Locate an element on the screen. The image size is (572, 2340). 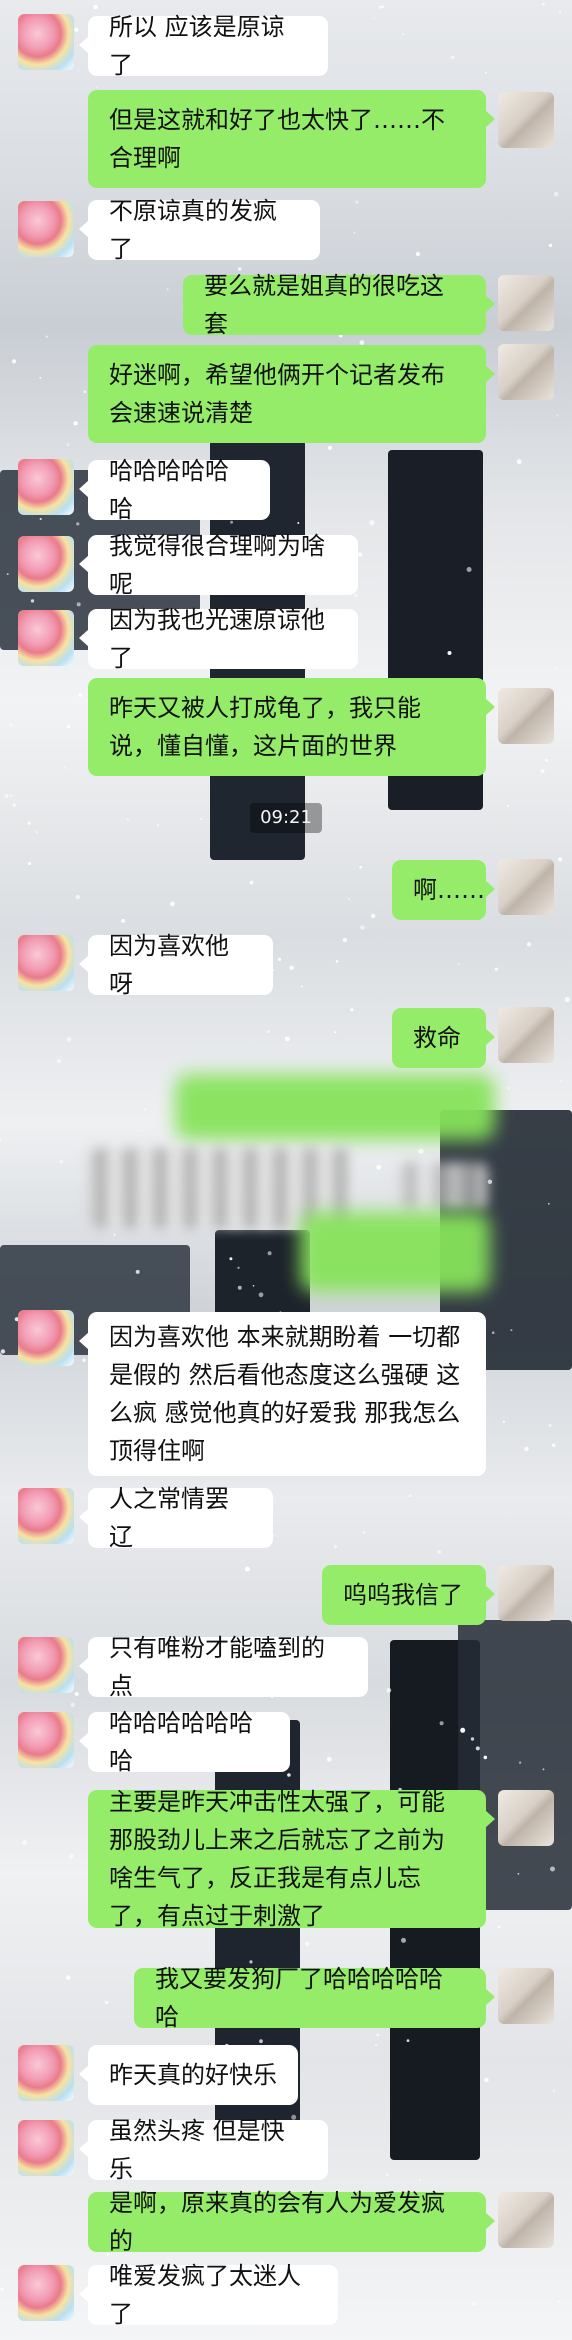
outgoing-message: 要么就是姐真的很吃这套 is located at coordinates (339, 305).